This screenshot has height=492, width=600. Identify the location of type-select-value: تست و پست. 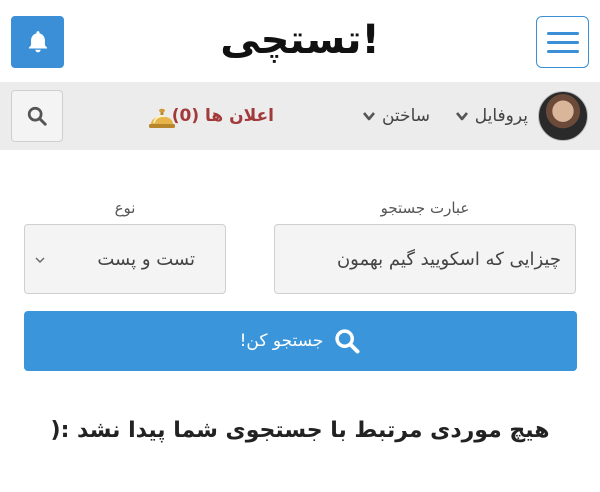
(146, 259).